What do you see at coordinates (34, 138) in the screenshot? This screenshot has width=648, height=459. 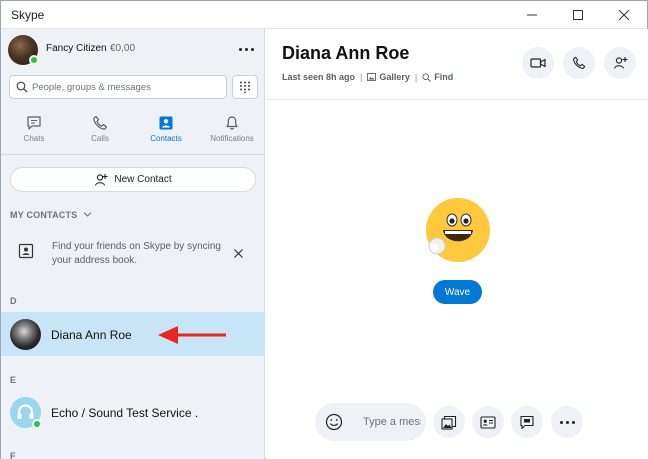 I see `tab-chats-label: Chats` at bounding box center [34, 138].